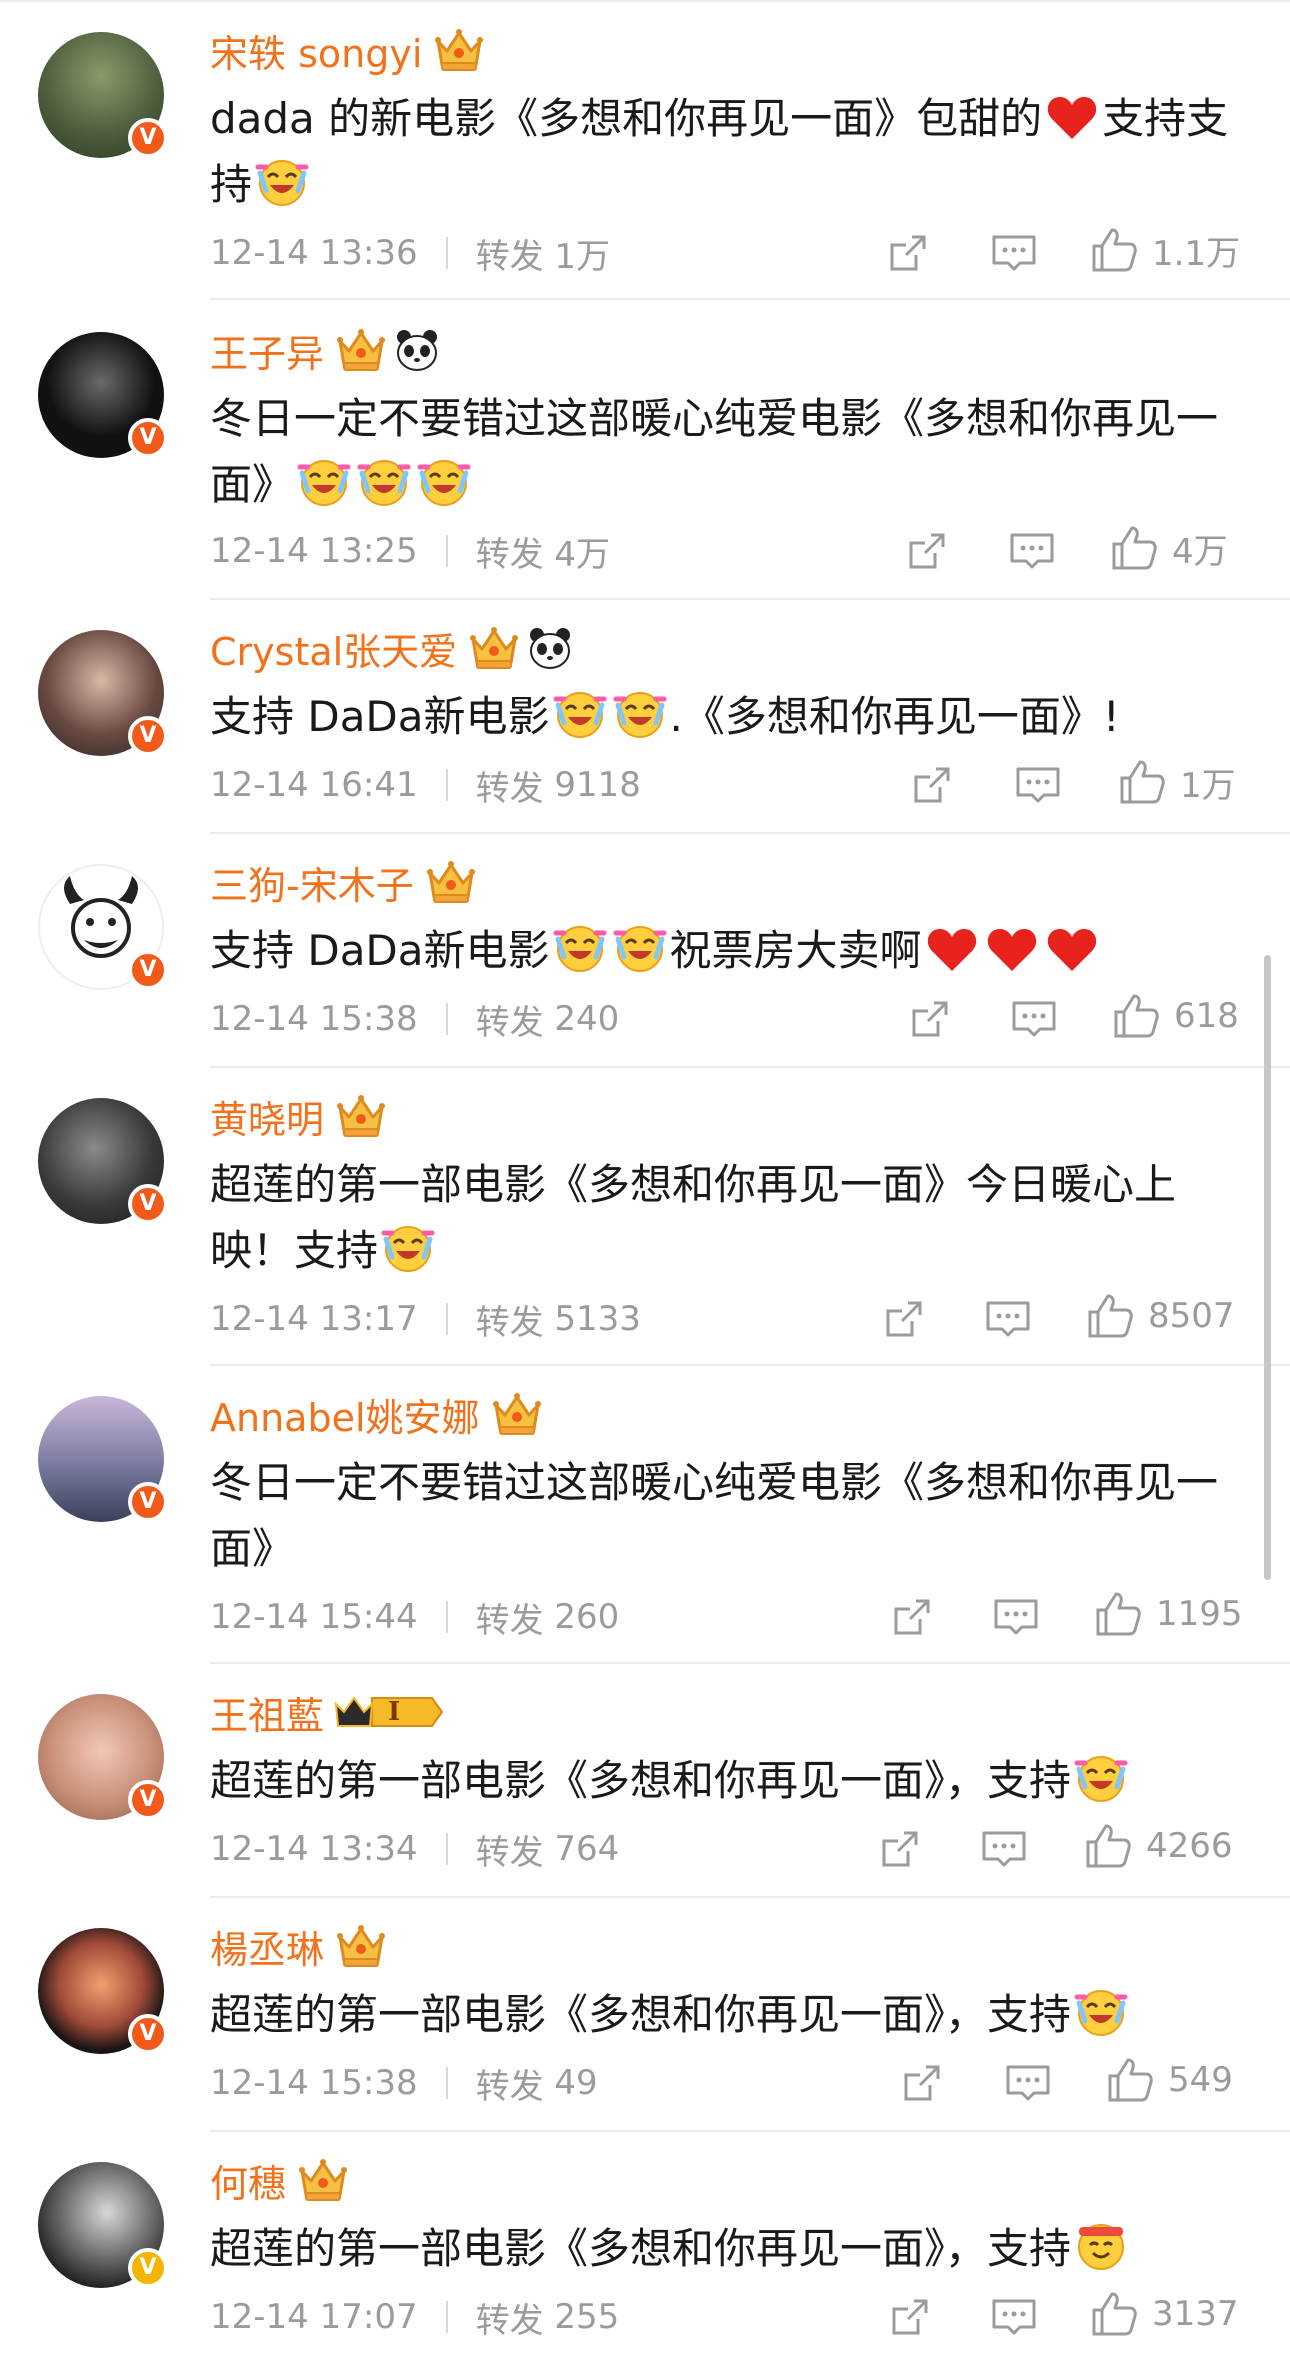  I want to click on like-button: 4万, so click(1169, 548).